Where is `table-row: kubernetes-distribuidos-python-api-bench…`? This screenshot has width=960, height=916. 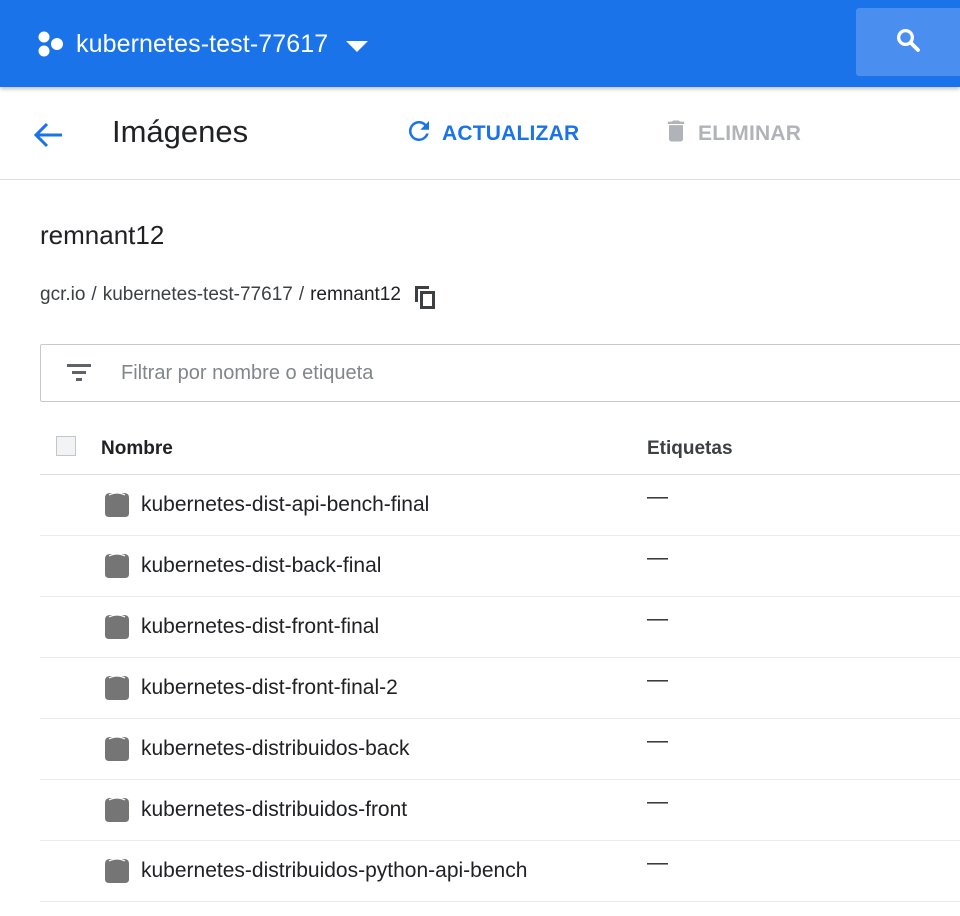
table-row: kubernetes-distribuidos-python-api-bench… is located at coordinates (500, 871).